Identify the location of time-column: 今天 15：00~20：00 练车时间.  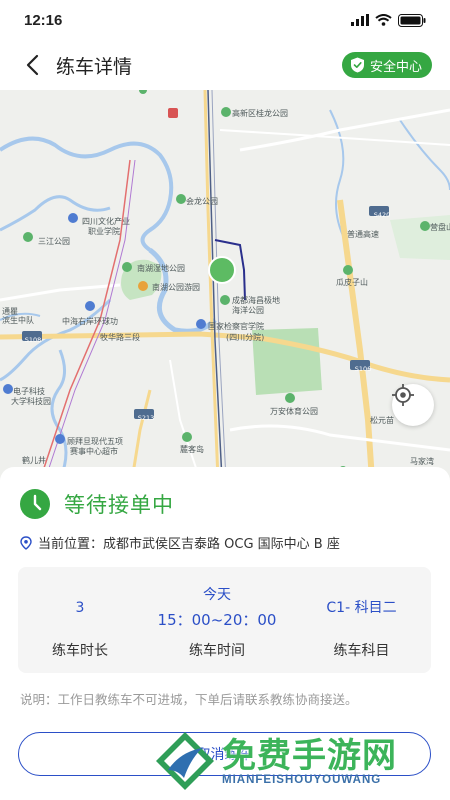
(217, 620).